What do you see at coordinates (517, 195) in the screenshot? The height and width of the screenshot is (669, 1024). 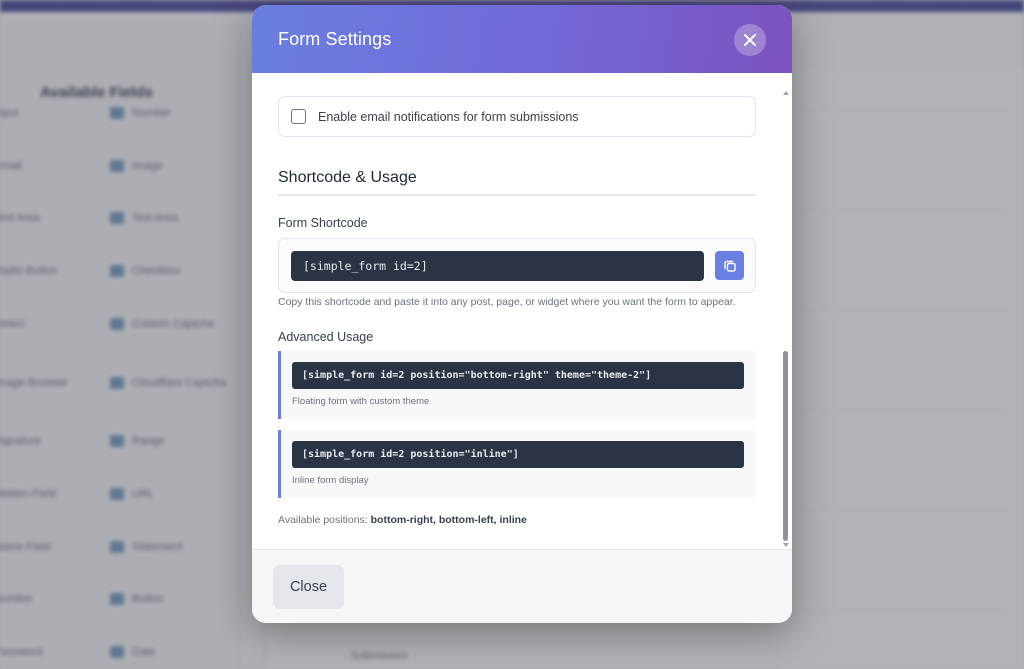 I see `section-divider` at bounding box center [517, 195].